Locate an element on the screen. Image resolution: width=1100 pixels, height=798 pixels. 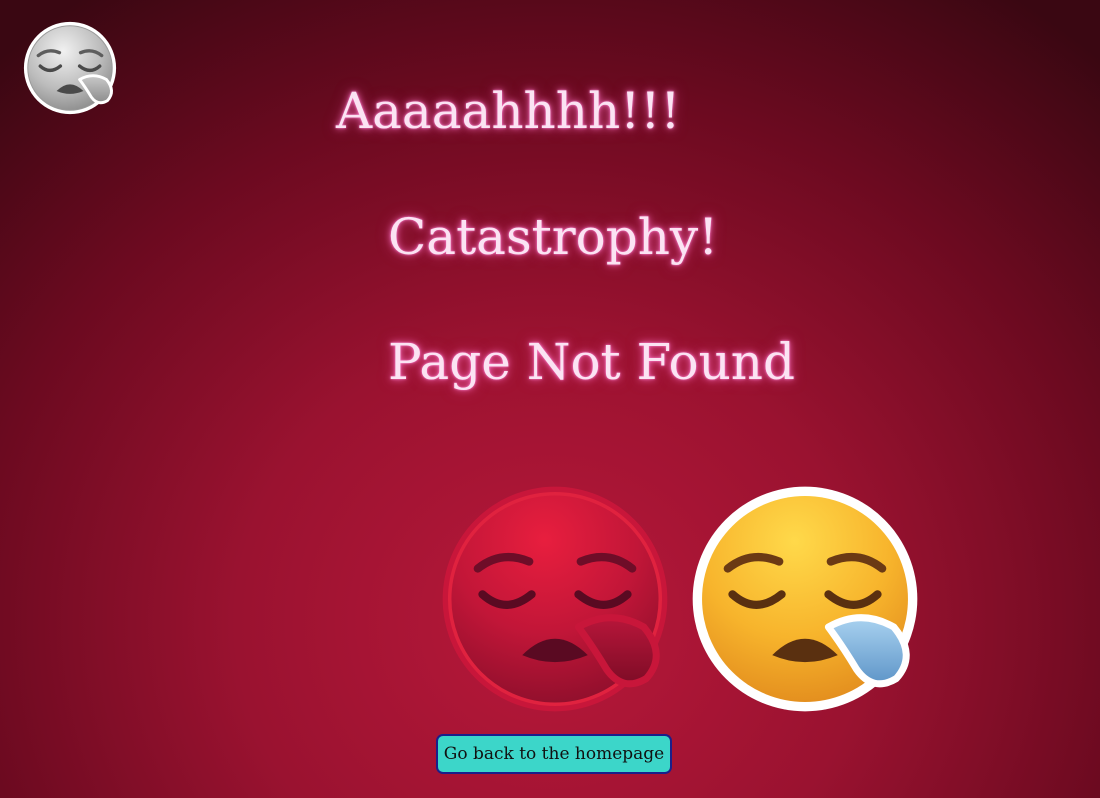
sleepy-face-yellow-icon is located at coordinates (805, 599).